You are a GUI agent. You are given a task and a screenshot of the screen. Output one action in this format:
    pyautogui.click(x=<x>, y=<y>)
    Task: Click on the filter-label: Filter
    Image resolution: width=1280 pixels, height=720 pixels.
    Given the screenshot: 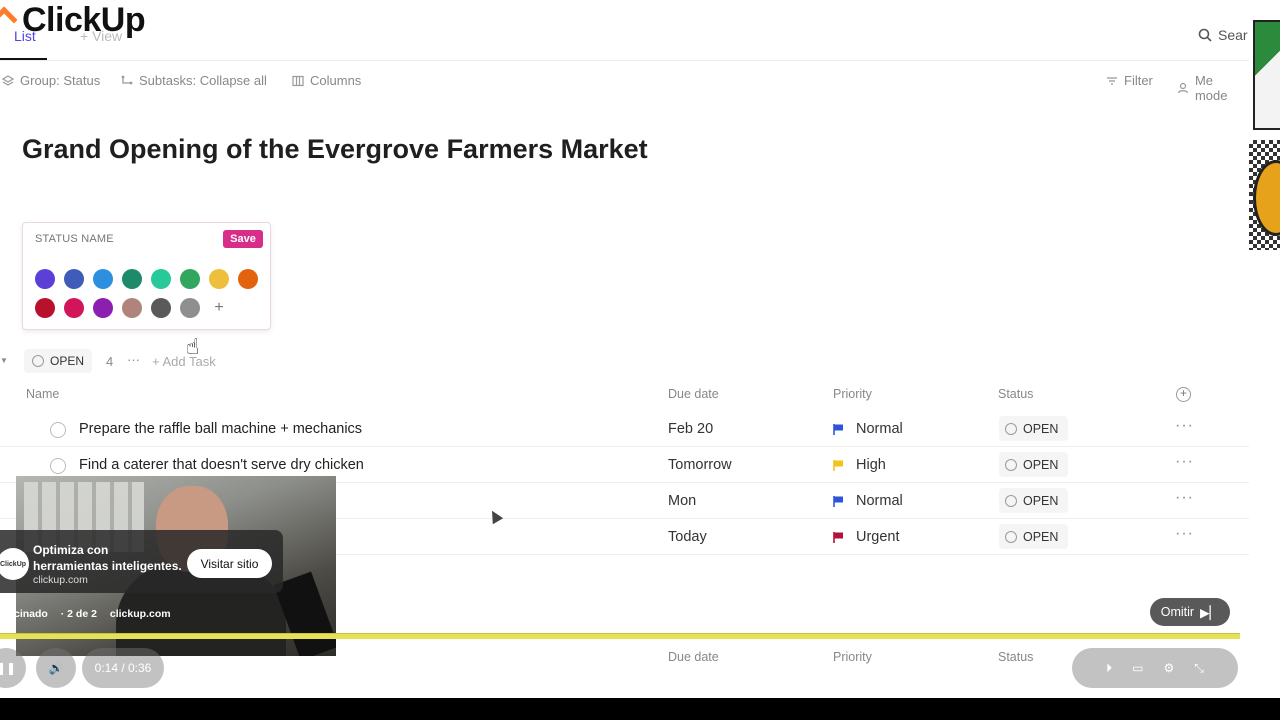 What is the action you would take?
    pyautogui.click(x=1138, y=80)
    